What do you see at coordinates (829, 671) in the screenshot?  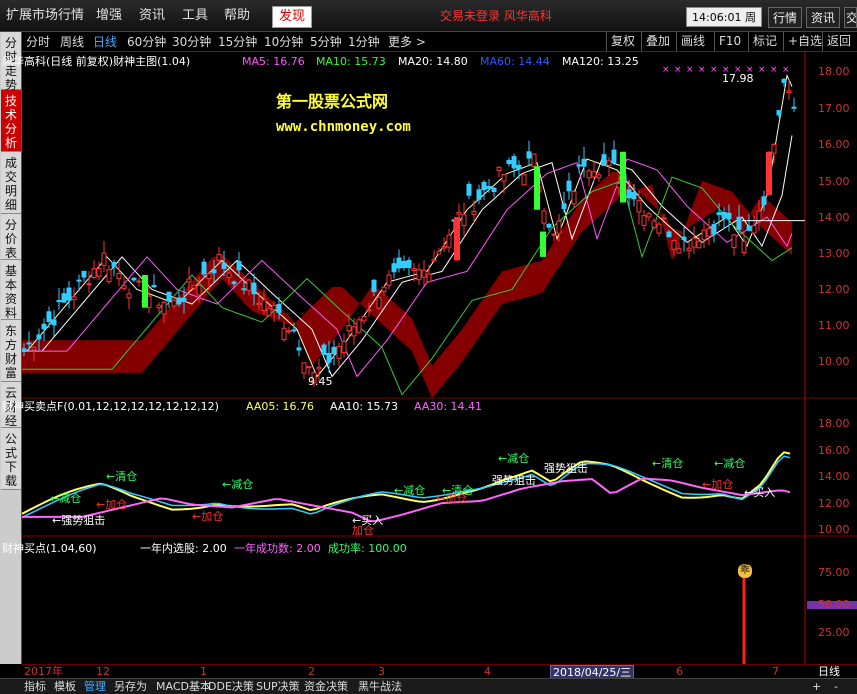 I see `period-indicator: 日线` at bounding box center [829, 671].